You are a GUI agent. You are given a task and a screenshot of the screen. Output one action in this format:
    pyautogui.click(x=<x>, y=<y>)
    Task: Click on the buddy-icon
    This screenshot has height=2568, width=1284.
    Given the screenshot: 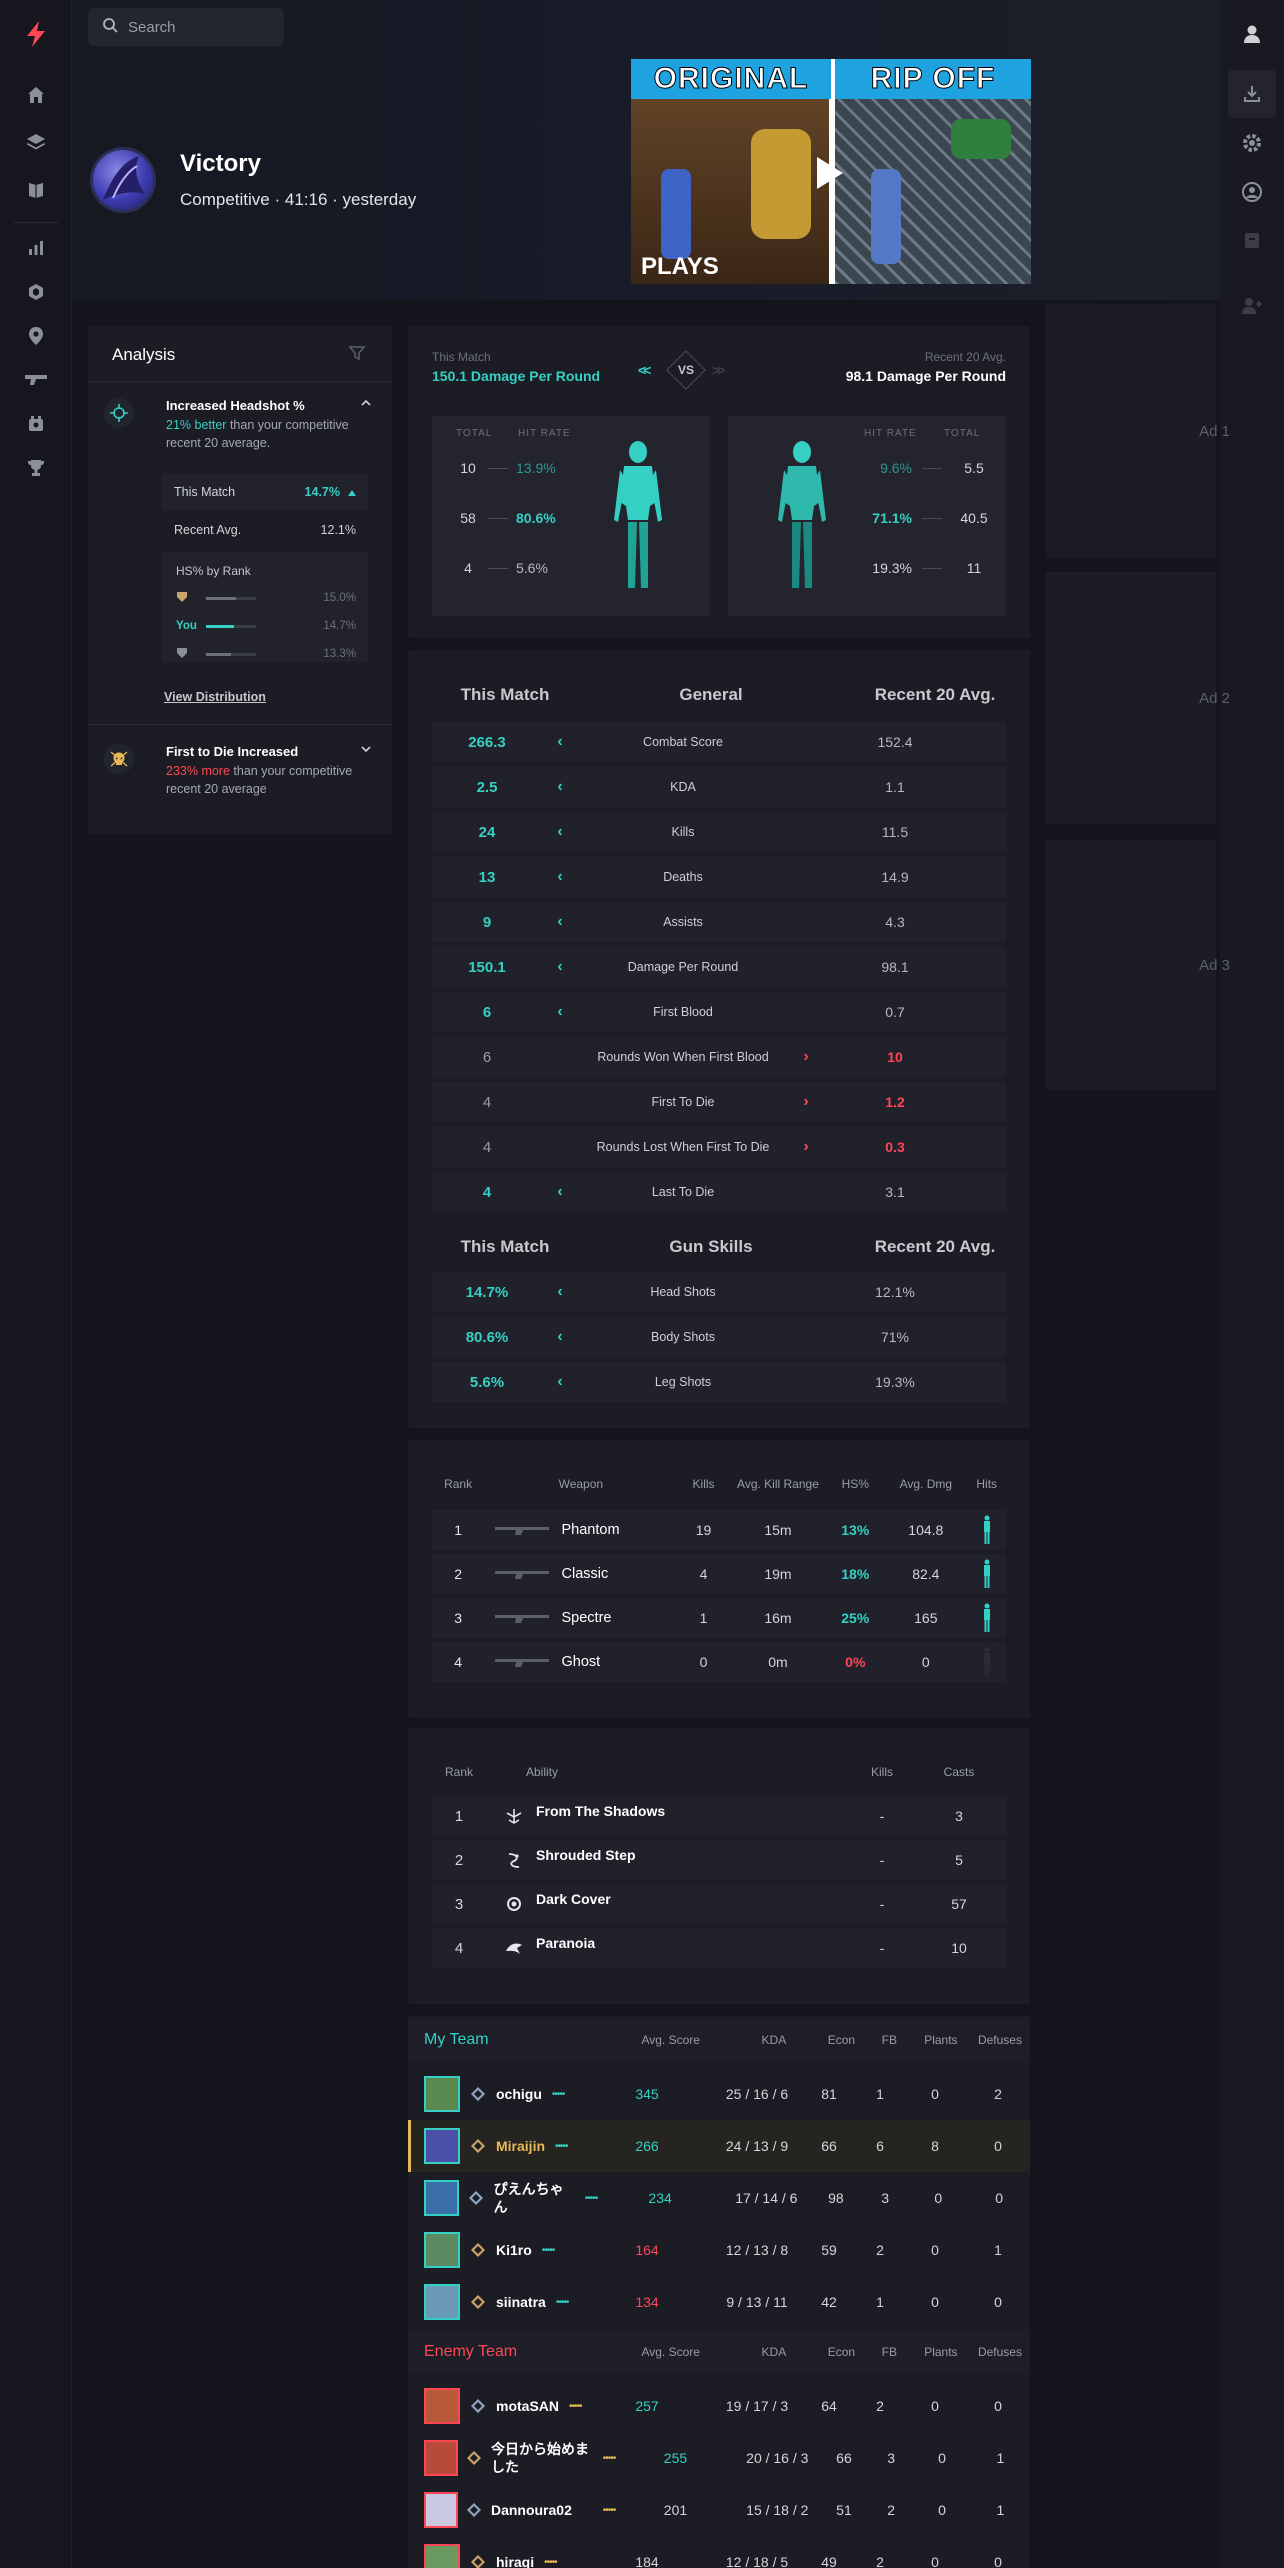 What is the action you would take?
    pyautogui.click(x=36, y=424)
    